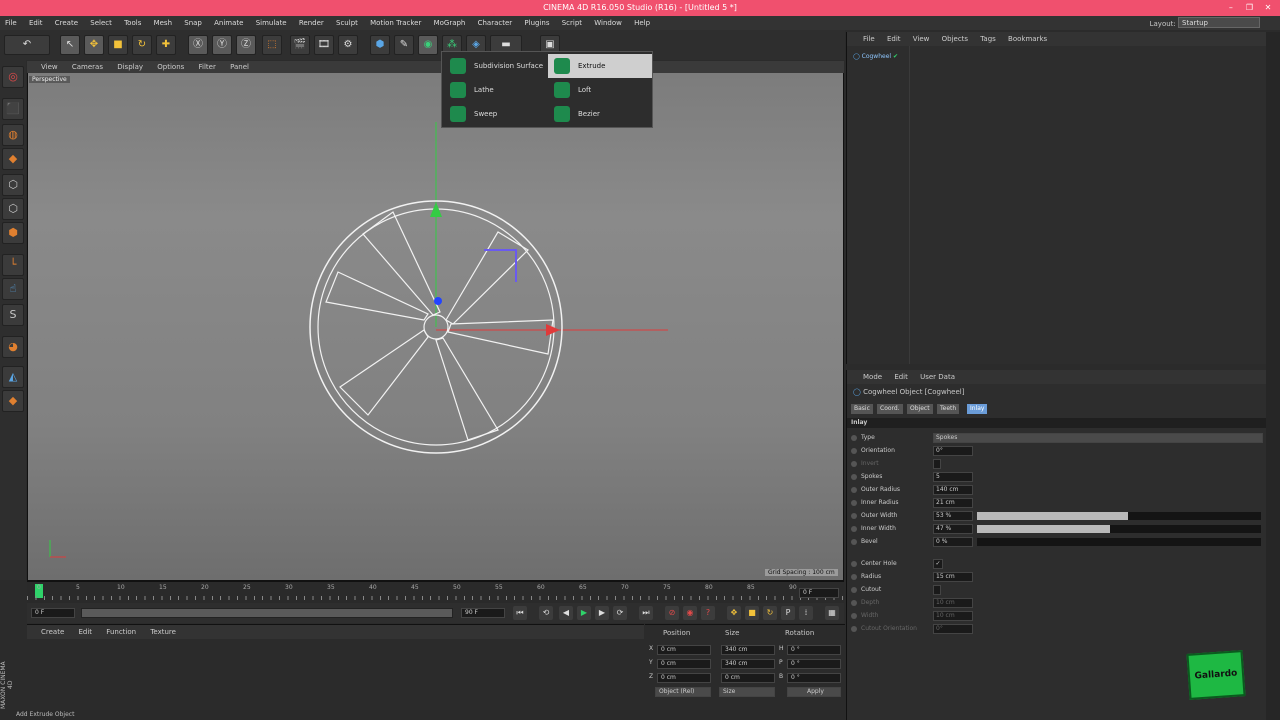  What do you see at coordinates (142, 45) in the screenshot?
I see `rotate-icon: ↻` at bounding box center [142, 45].